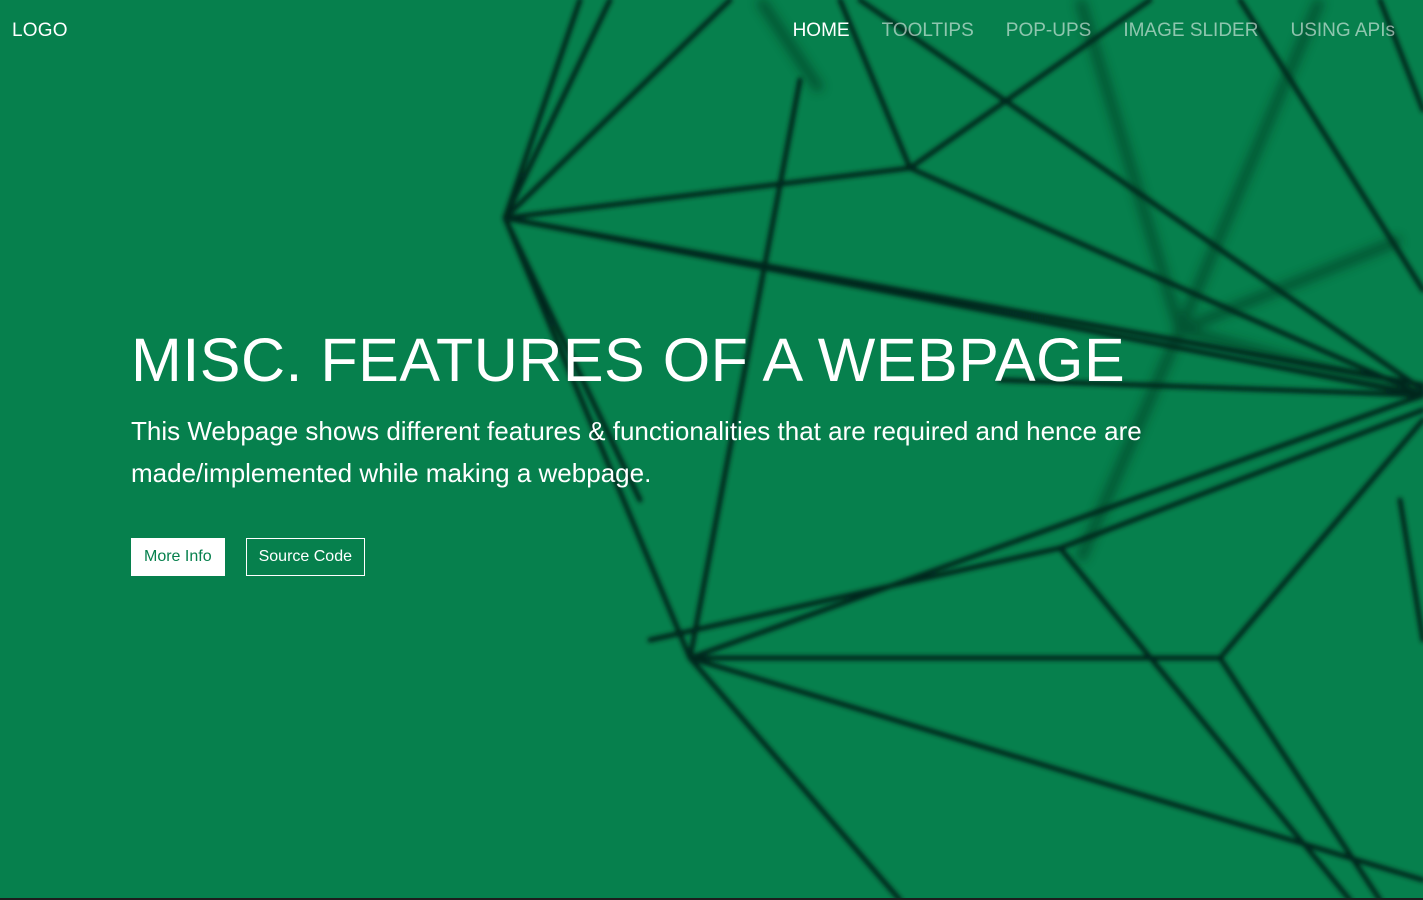  I want to click on nav-item-tooltips: TOOLTIPS, so click(928, 31).